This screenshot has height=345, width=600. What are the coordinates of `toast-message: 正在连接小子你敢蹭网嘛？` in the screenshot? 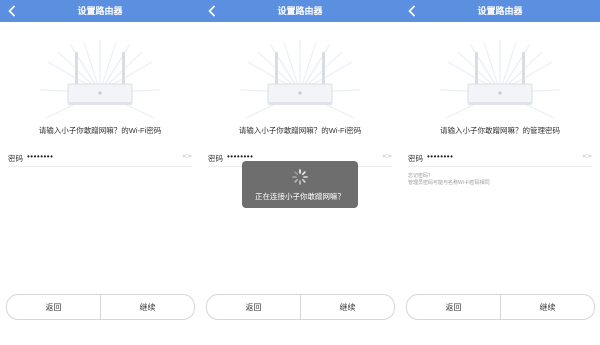 It's located at (300, 196).